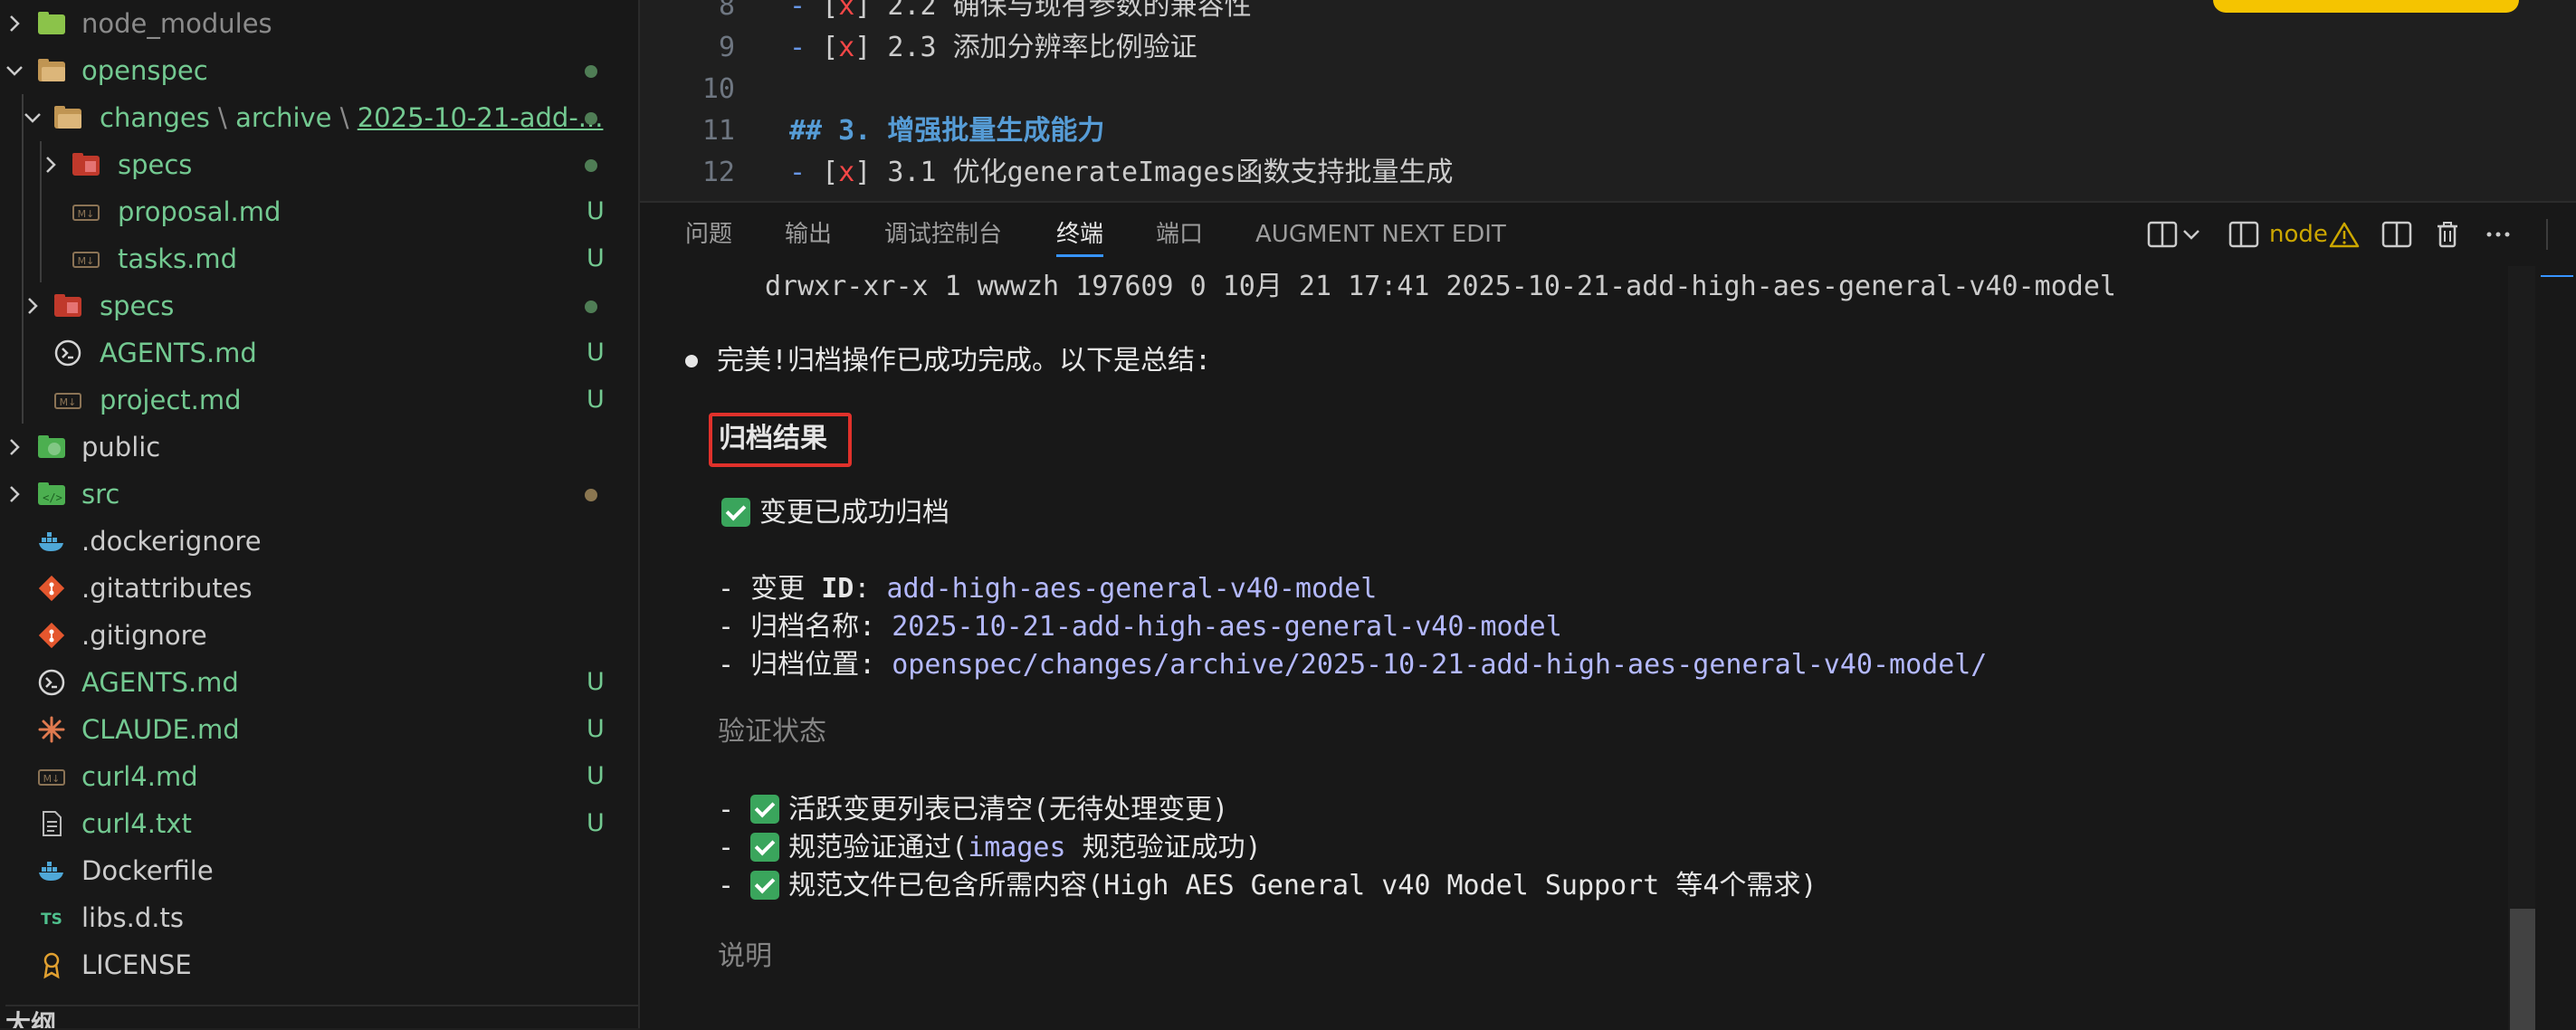 This screenshot has height=1030, width=2576. I want to click on code-token: ], so click(863, 47).